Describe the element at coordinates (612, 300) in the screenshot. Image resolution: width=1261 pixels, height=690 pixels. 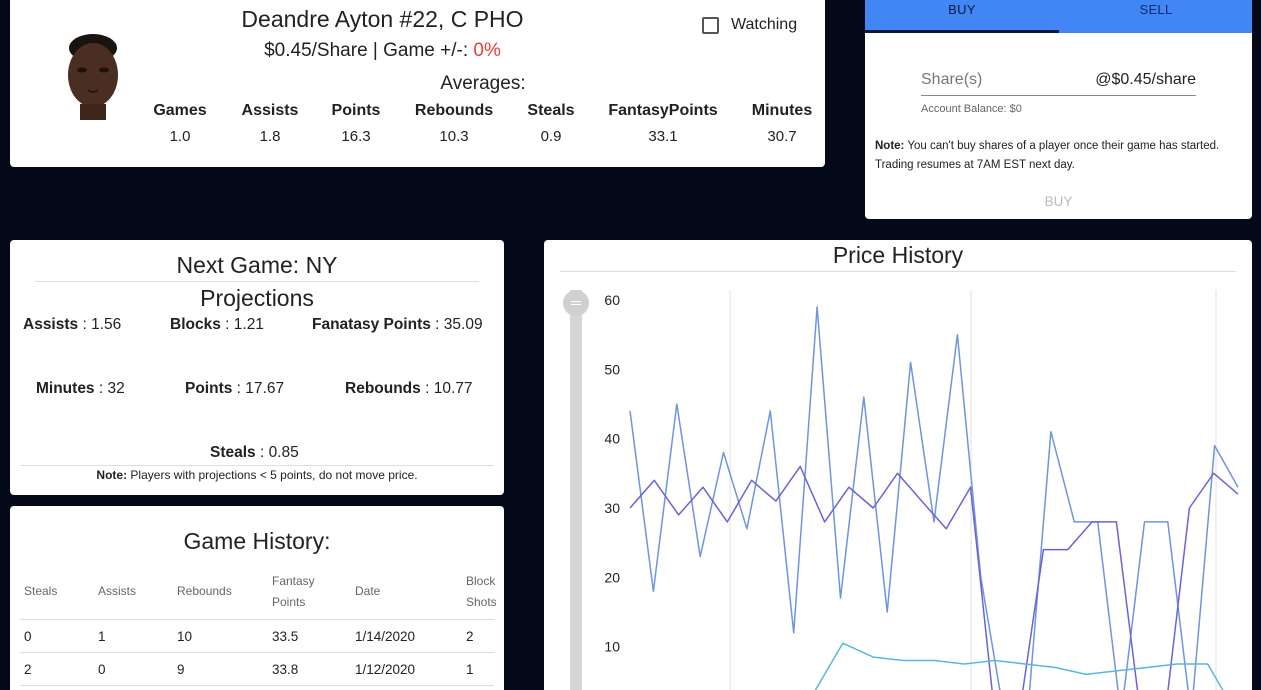
I see `y-tick-label: 60` at that location.